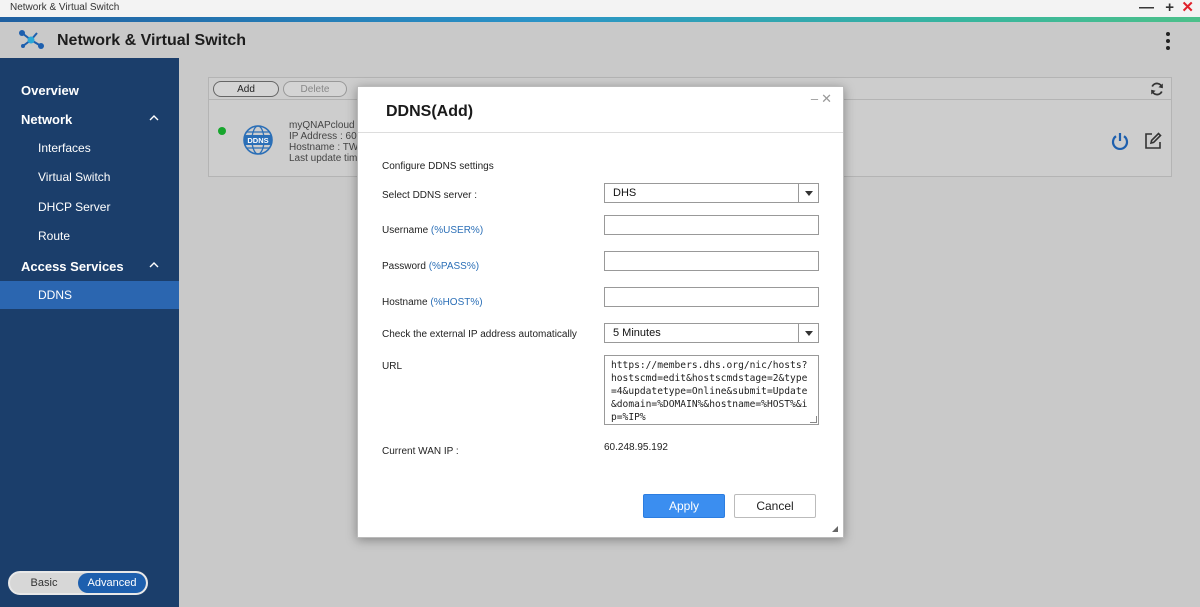 This screenshot has height=607, width=1200. What do you see at coordinates (31, 39) in the screenshot?
I see `network-switch-logo-icon` at bounding box center [31, 39].